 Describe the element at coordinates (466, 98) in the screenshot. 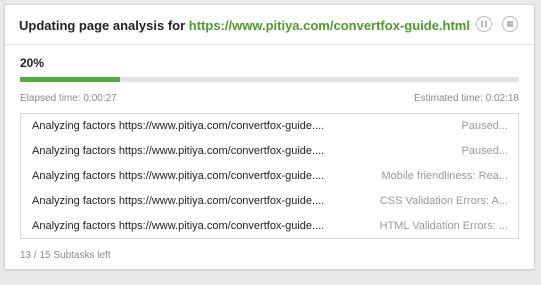

I see `estimated-time: Estimated time: 0:02:18` at that location.